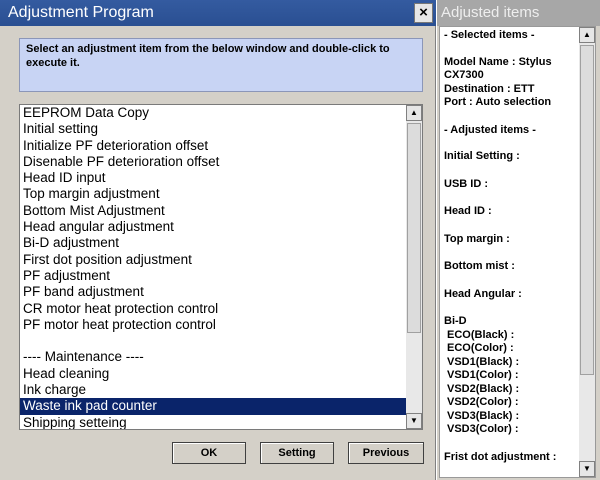  I want to click on list-item: Shipping setteing, so click(214, 422).